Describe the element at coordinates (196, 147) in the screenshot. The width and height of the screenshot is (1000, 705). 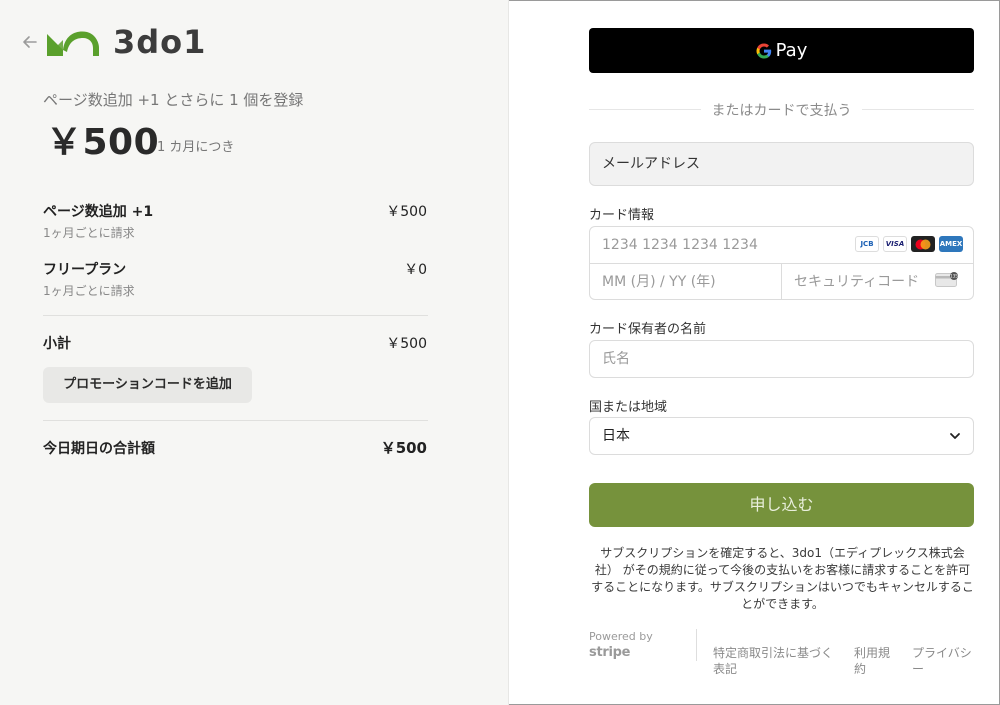
I see `price-unit: 1 カ月につき` at that location.